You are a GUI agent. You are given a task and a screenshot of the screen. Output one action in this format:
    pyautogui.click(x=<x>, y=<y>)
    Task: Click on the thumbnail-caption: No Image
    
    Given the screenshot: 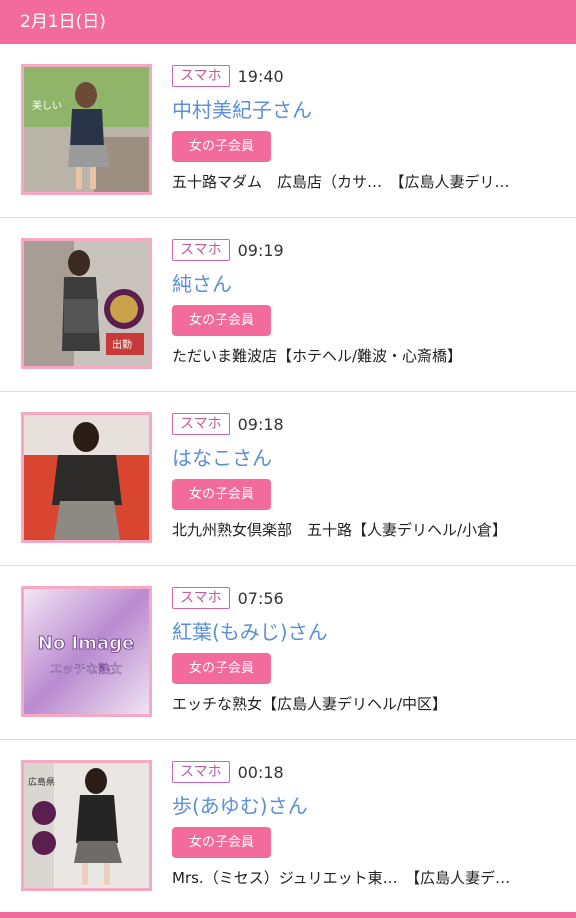 What is the action you would take?
    pyautogui.click(x=86, y=643)
    